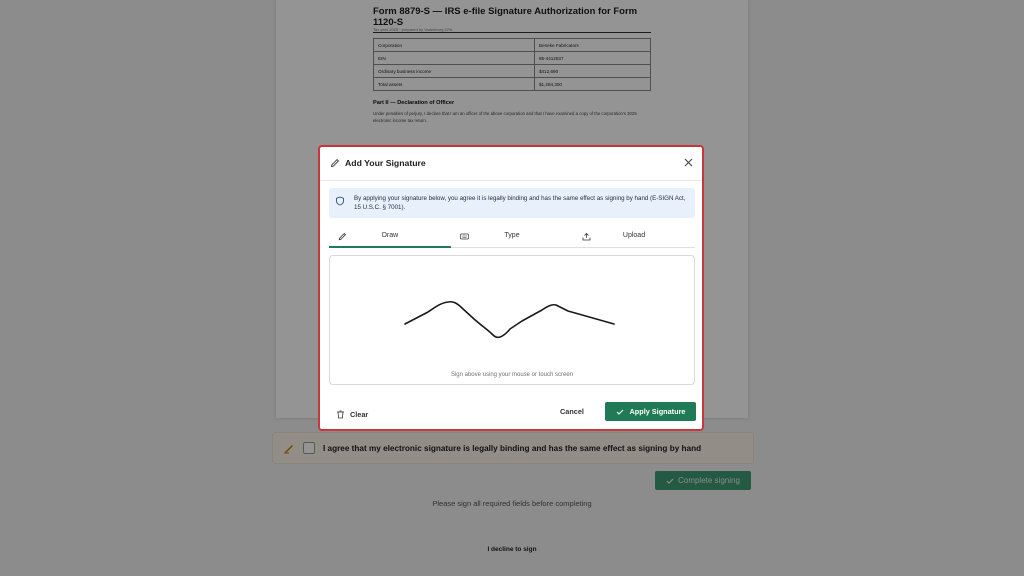 The width and height of the screenshot is (1024, 576). I want to click on tab-draw: Draw, so click(390, 237).